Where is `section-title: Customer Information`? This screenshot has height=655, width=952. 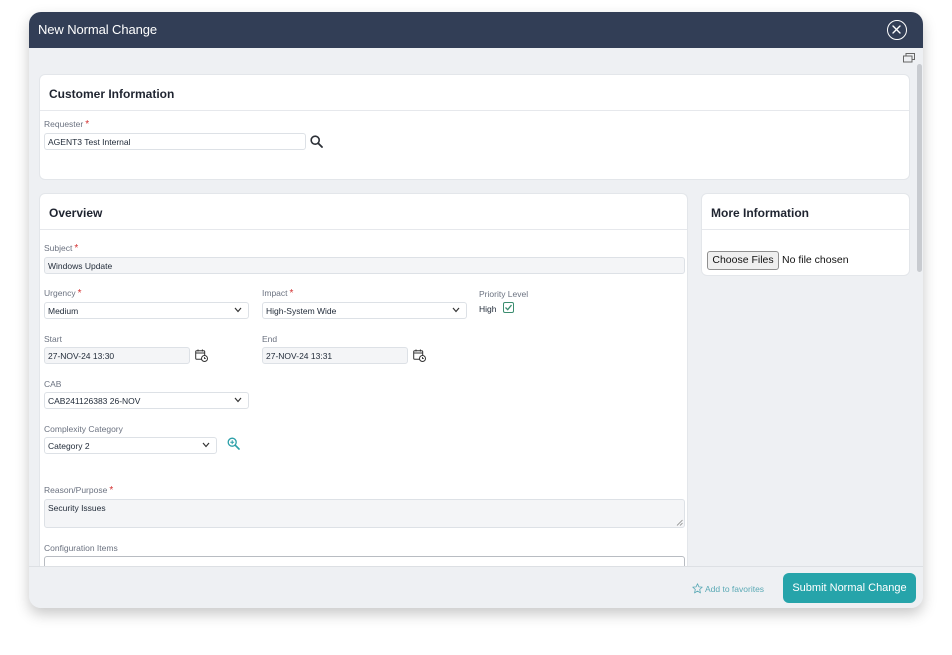 section-title: Customer Information is located at coordinates (112, 94).